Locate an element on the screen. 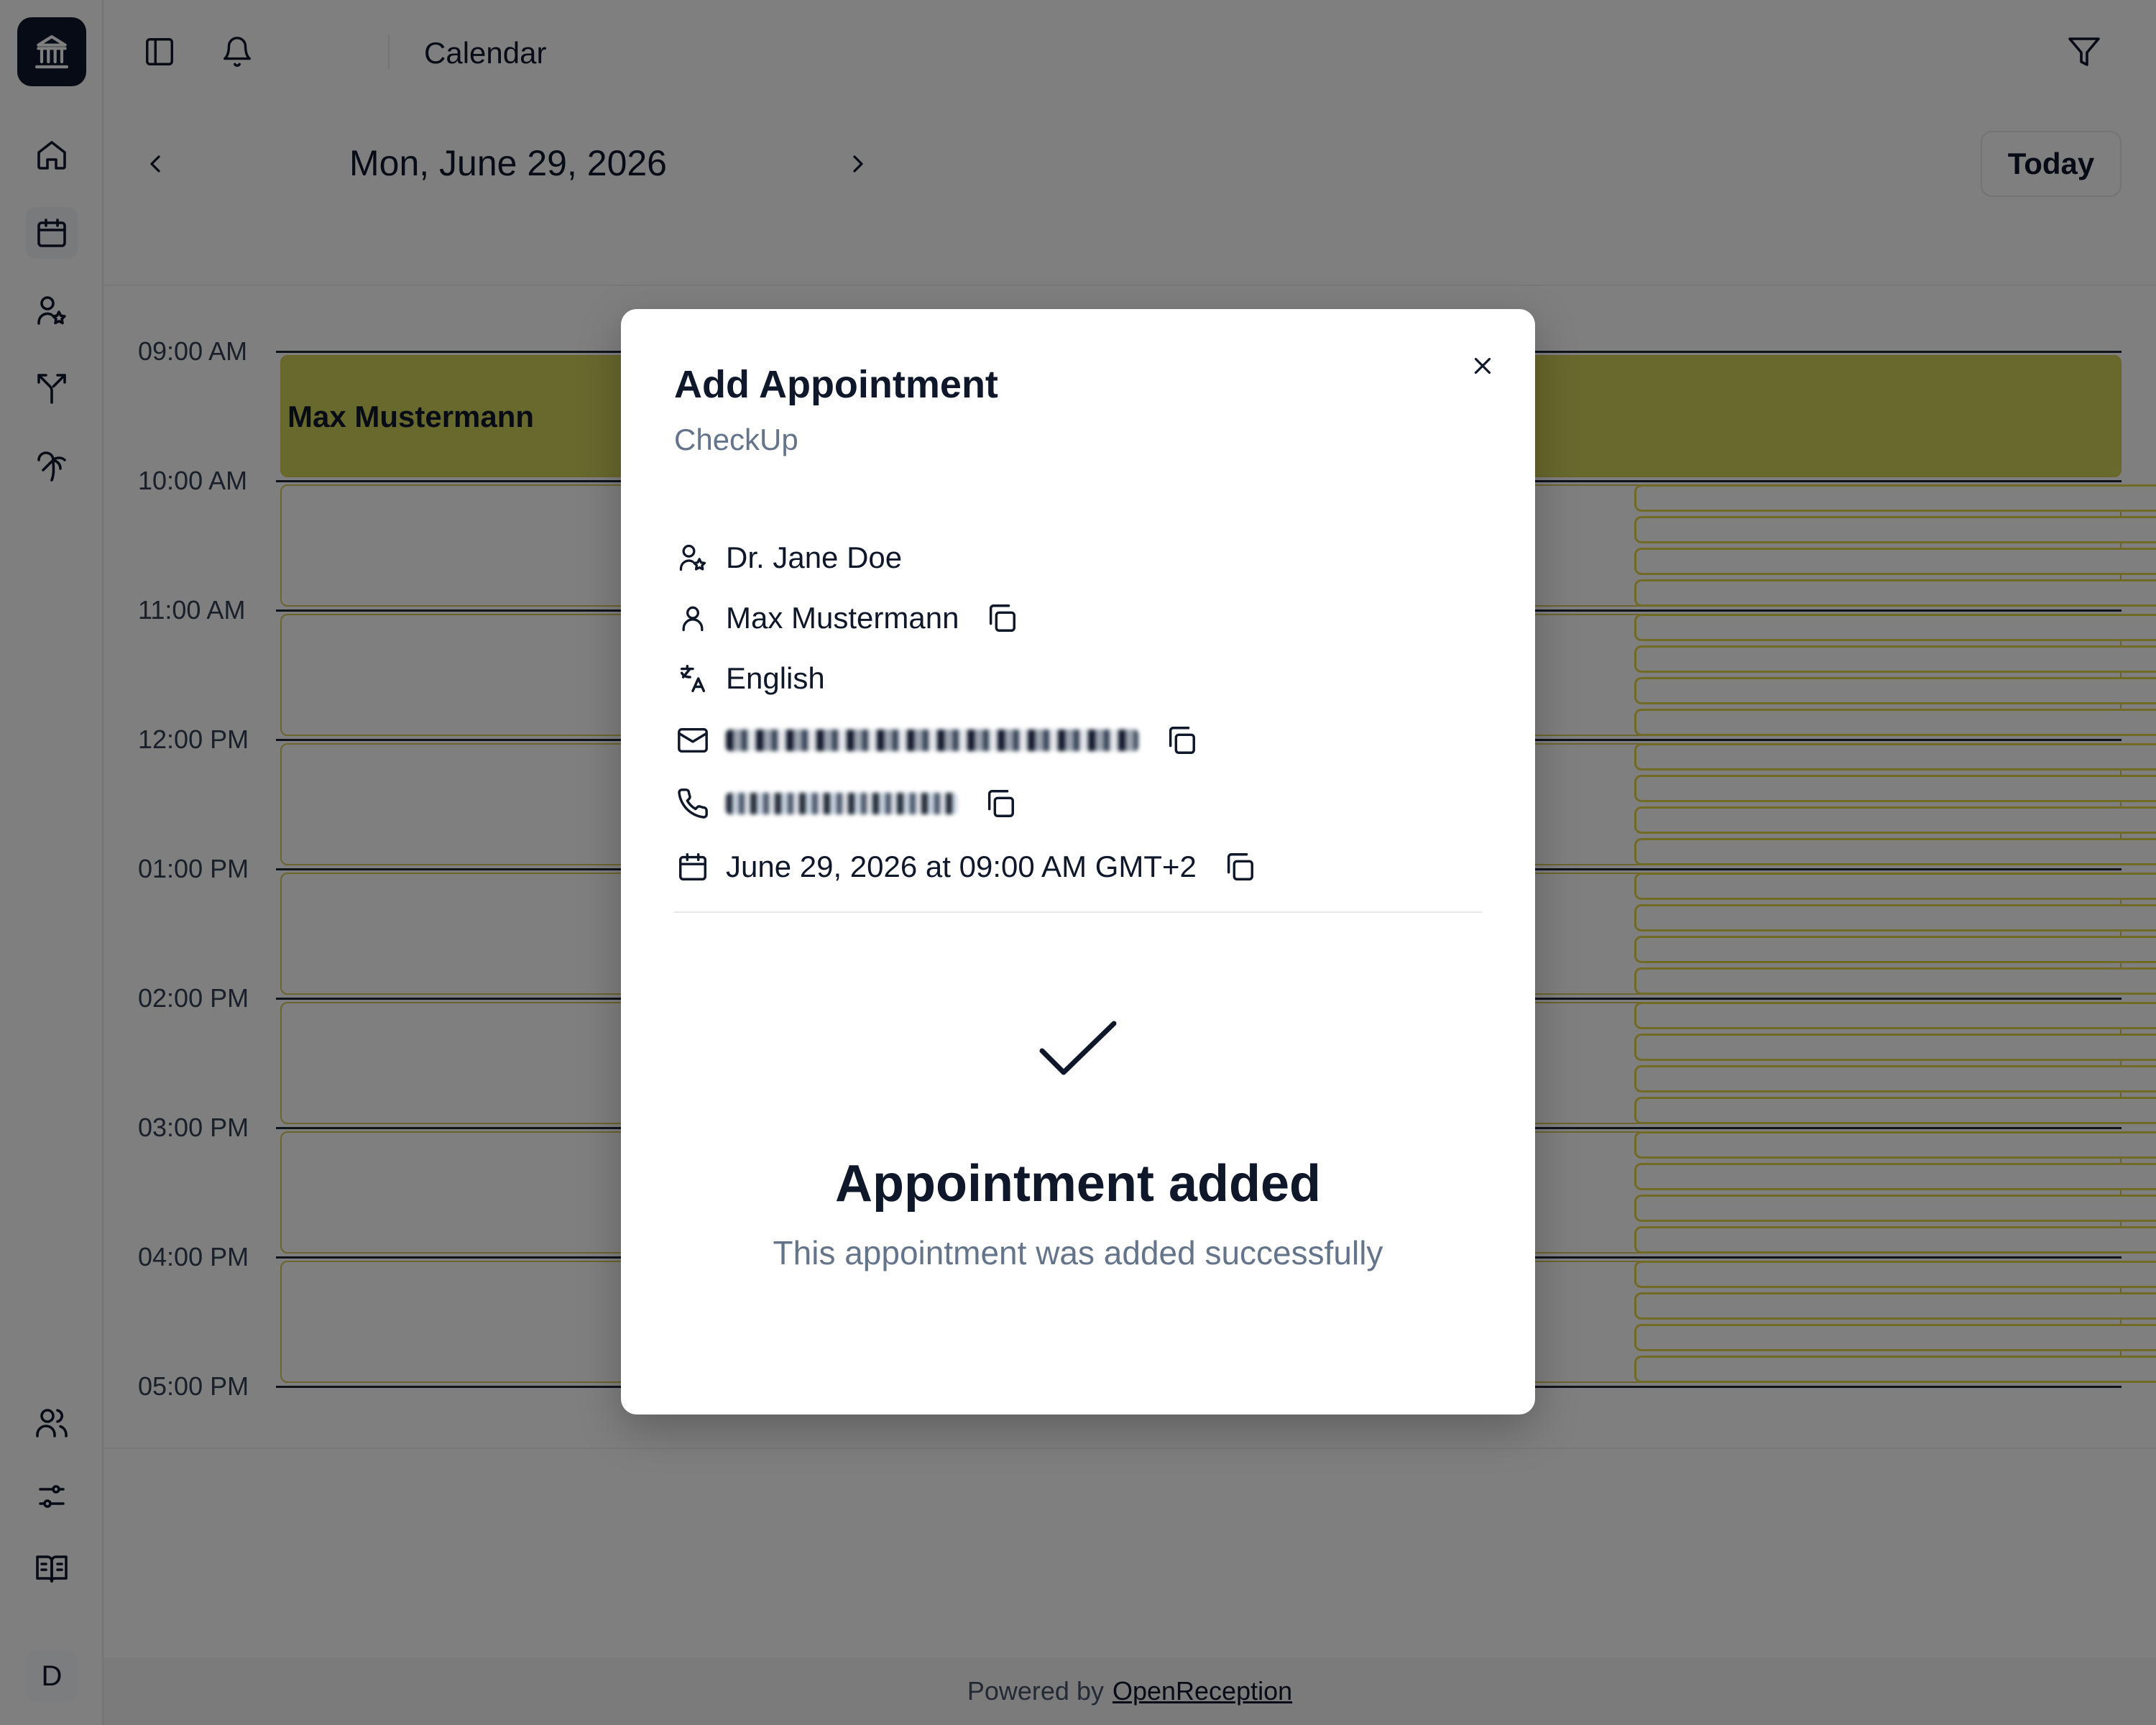 This screenshot has width=2156, height=1725. user-icon is located at coordinates (693, 618).